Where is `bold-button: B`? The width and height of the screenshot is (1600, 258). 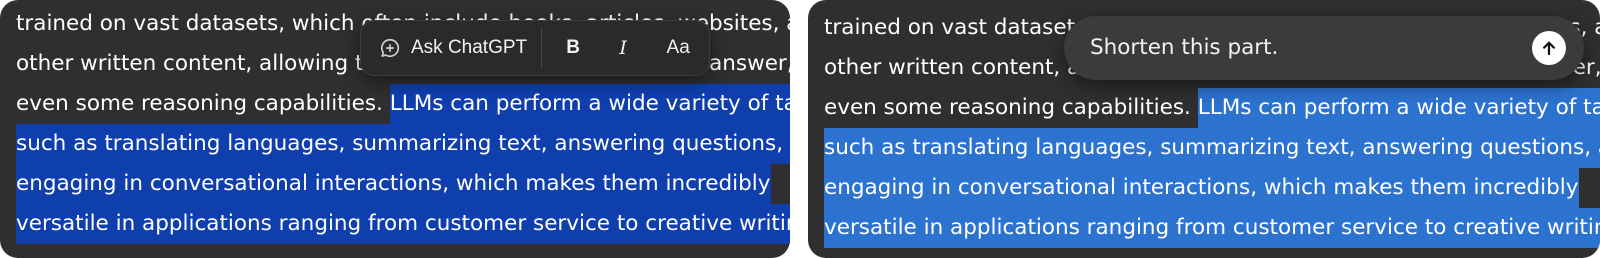
bold-button: B is located at coordinates (573, 48).